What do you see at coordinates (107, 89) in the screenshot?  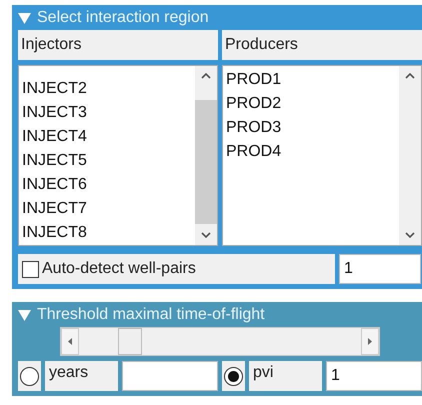 I see `list-item: INJECT2` at bounding box center [107, 89].